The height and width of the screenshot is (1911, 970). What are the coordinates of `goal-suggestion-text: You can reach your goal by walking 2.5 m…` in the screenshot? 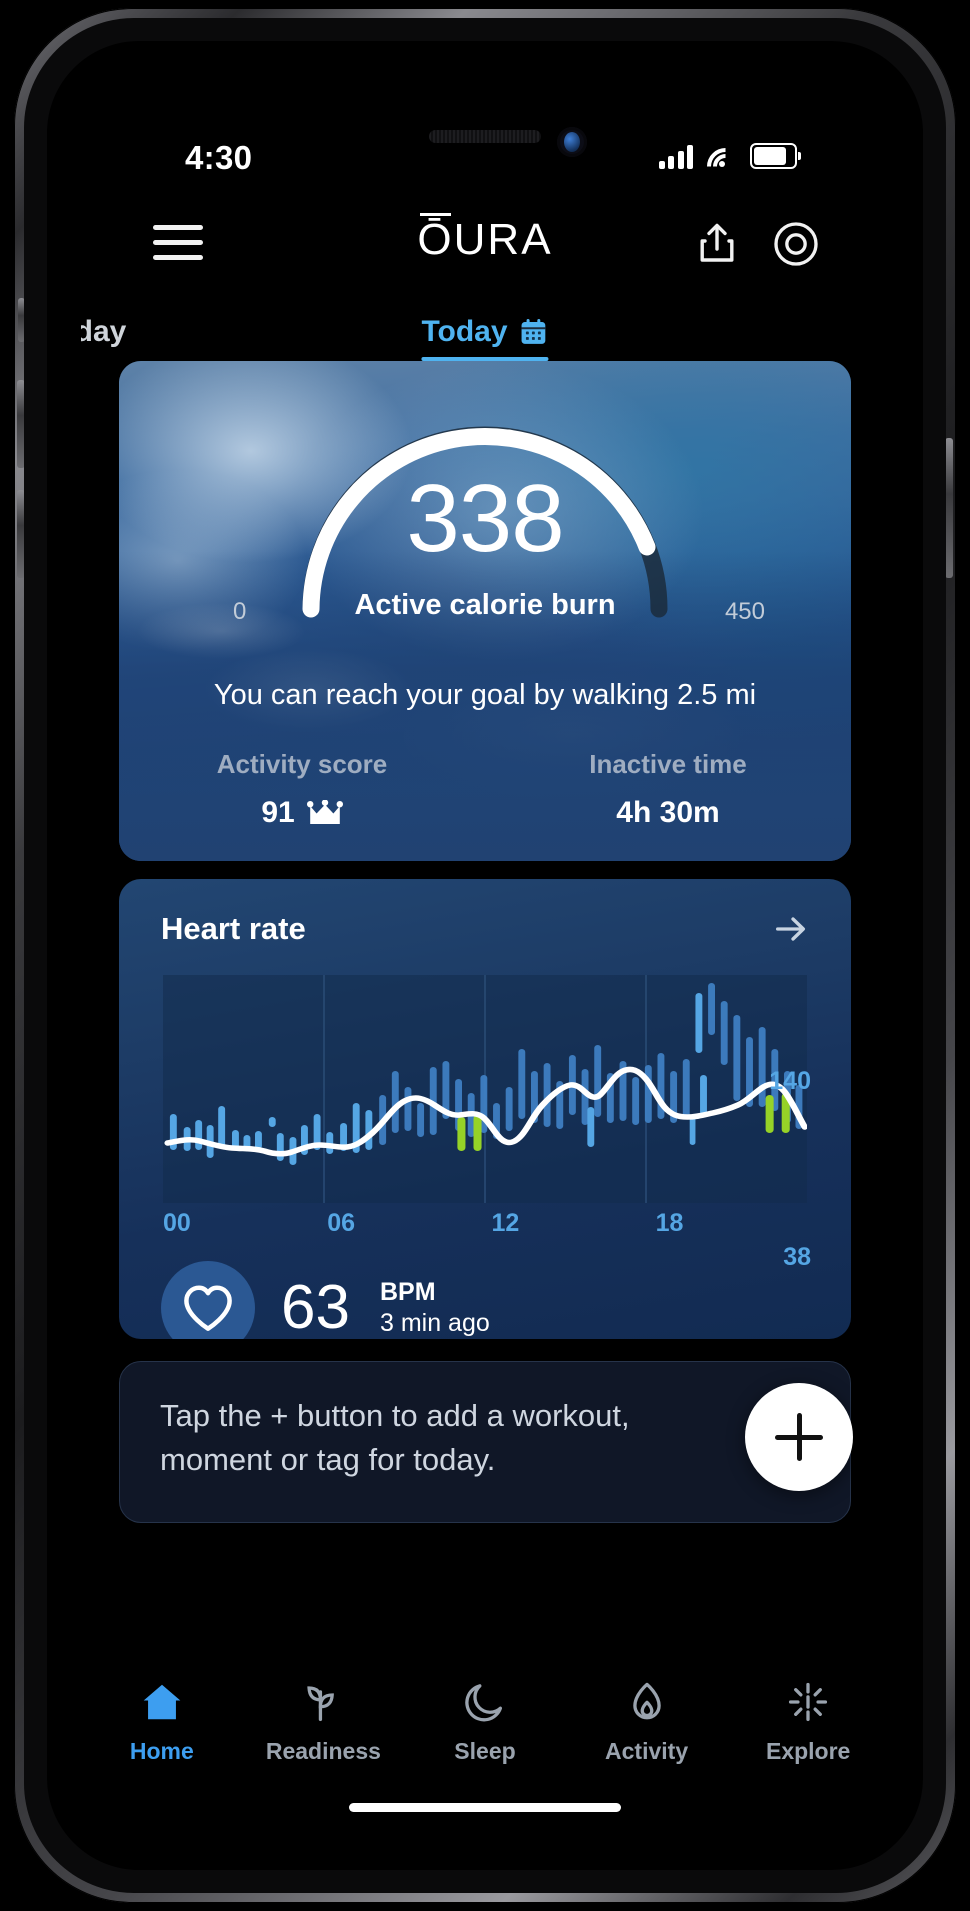 It's located at (485, 695).